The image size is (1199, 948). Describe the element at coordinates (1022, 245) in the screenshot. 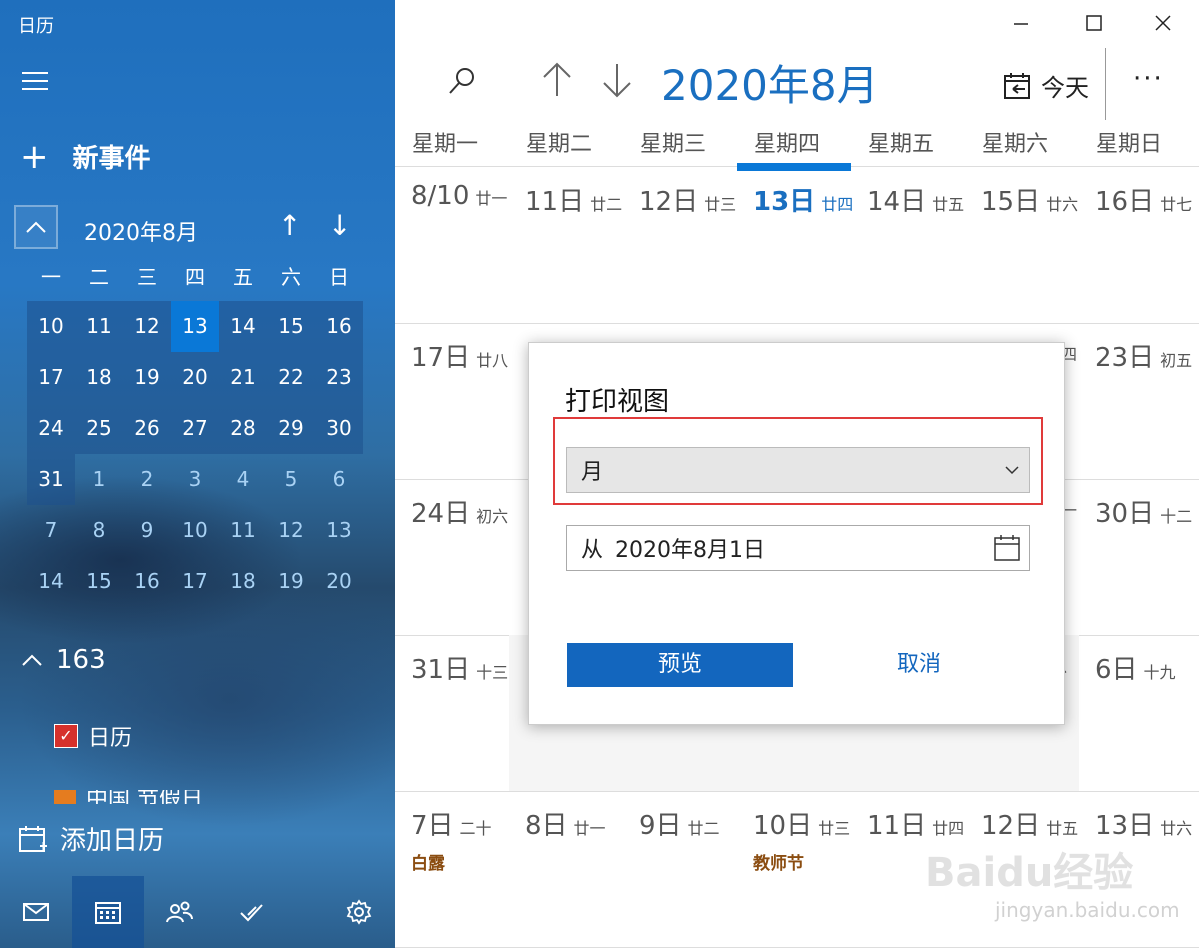

I see `day-cell: 15日 廿六` at that location.